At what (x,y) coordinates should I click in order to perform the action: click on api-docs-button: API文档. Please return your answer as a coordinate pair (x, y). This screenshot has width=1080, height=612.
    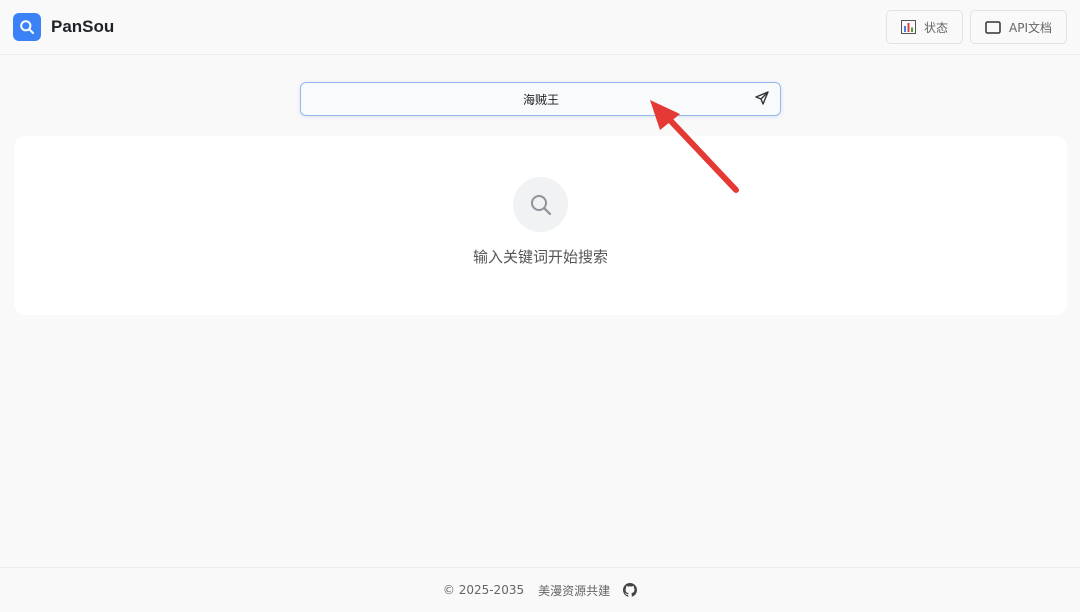
    Looking at the image, I should click on (1018, 27).